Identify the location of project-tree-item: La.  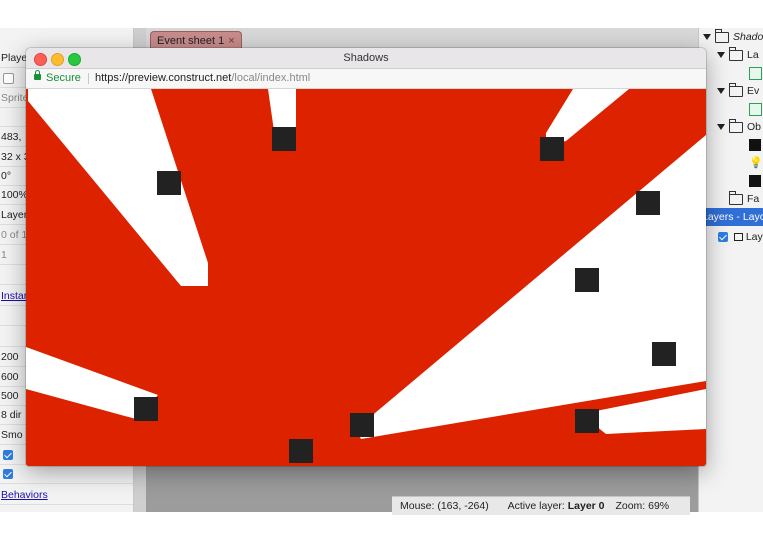
(738, 55).